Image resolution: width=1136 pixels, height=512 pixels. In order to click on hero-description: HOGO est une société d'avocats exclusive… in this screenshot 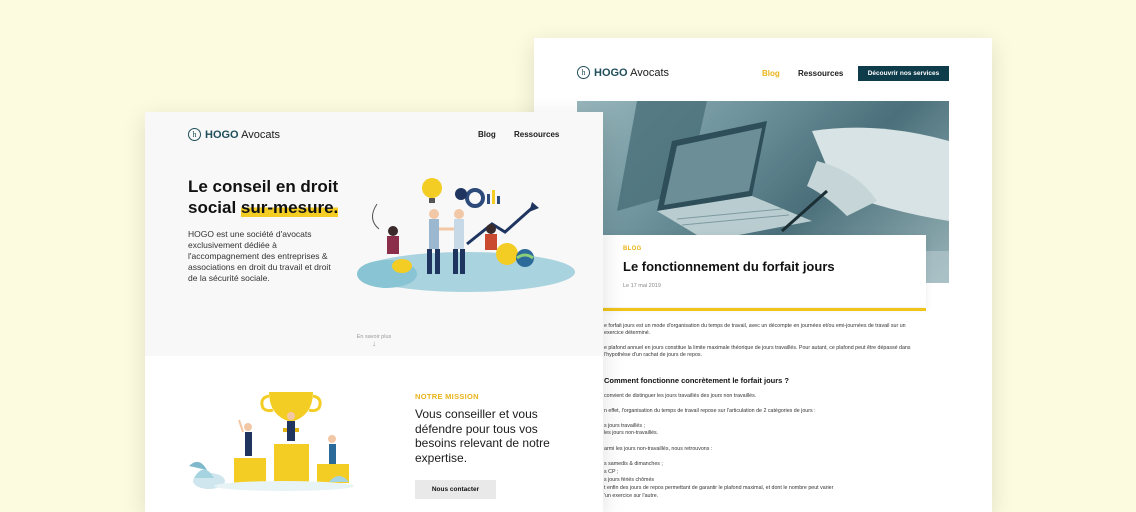, I will do `click(259, 256)`.